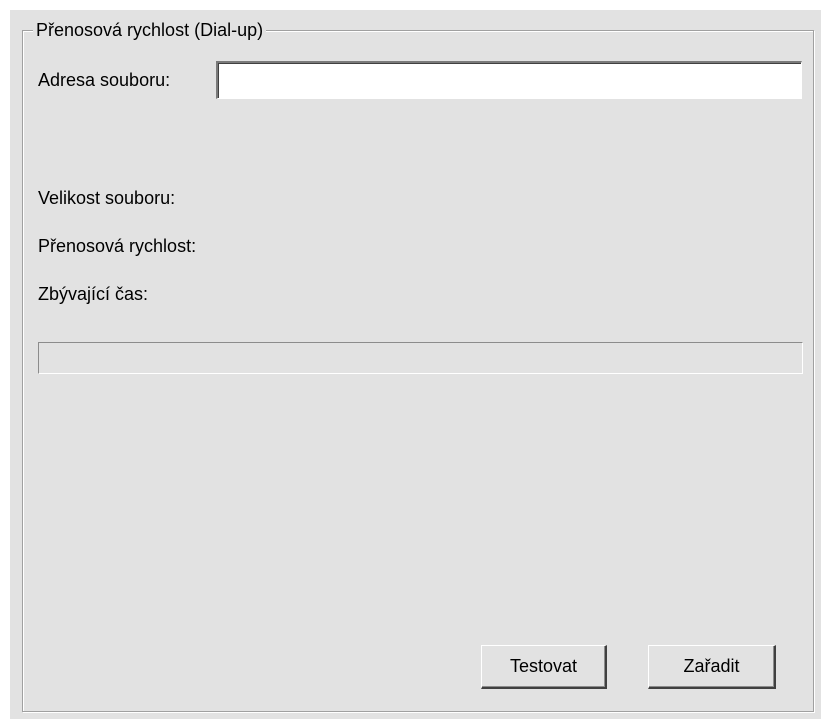 The width and height of the screenshot is (821, 719). I want to click on remaining-time-label: Zbývající čas:, so click(93, 294).